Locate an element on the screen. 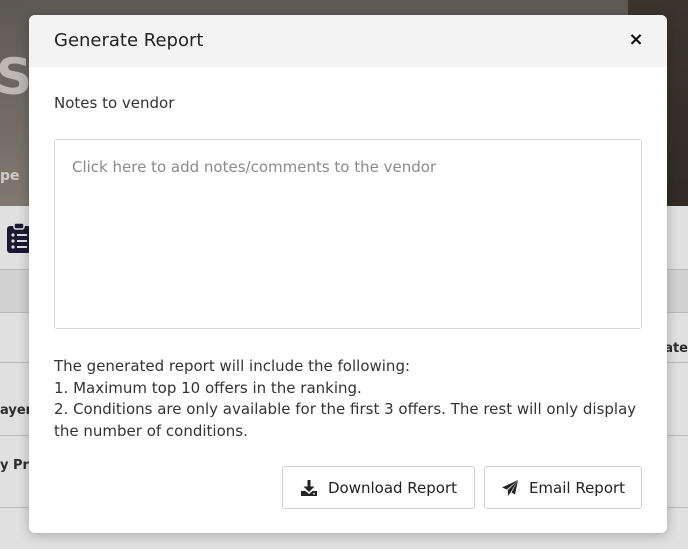 This screenshot has height=549, width=688. email-report-button: Email Report is located at coordinates (563, 487).